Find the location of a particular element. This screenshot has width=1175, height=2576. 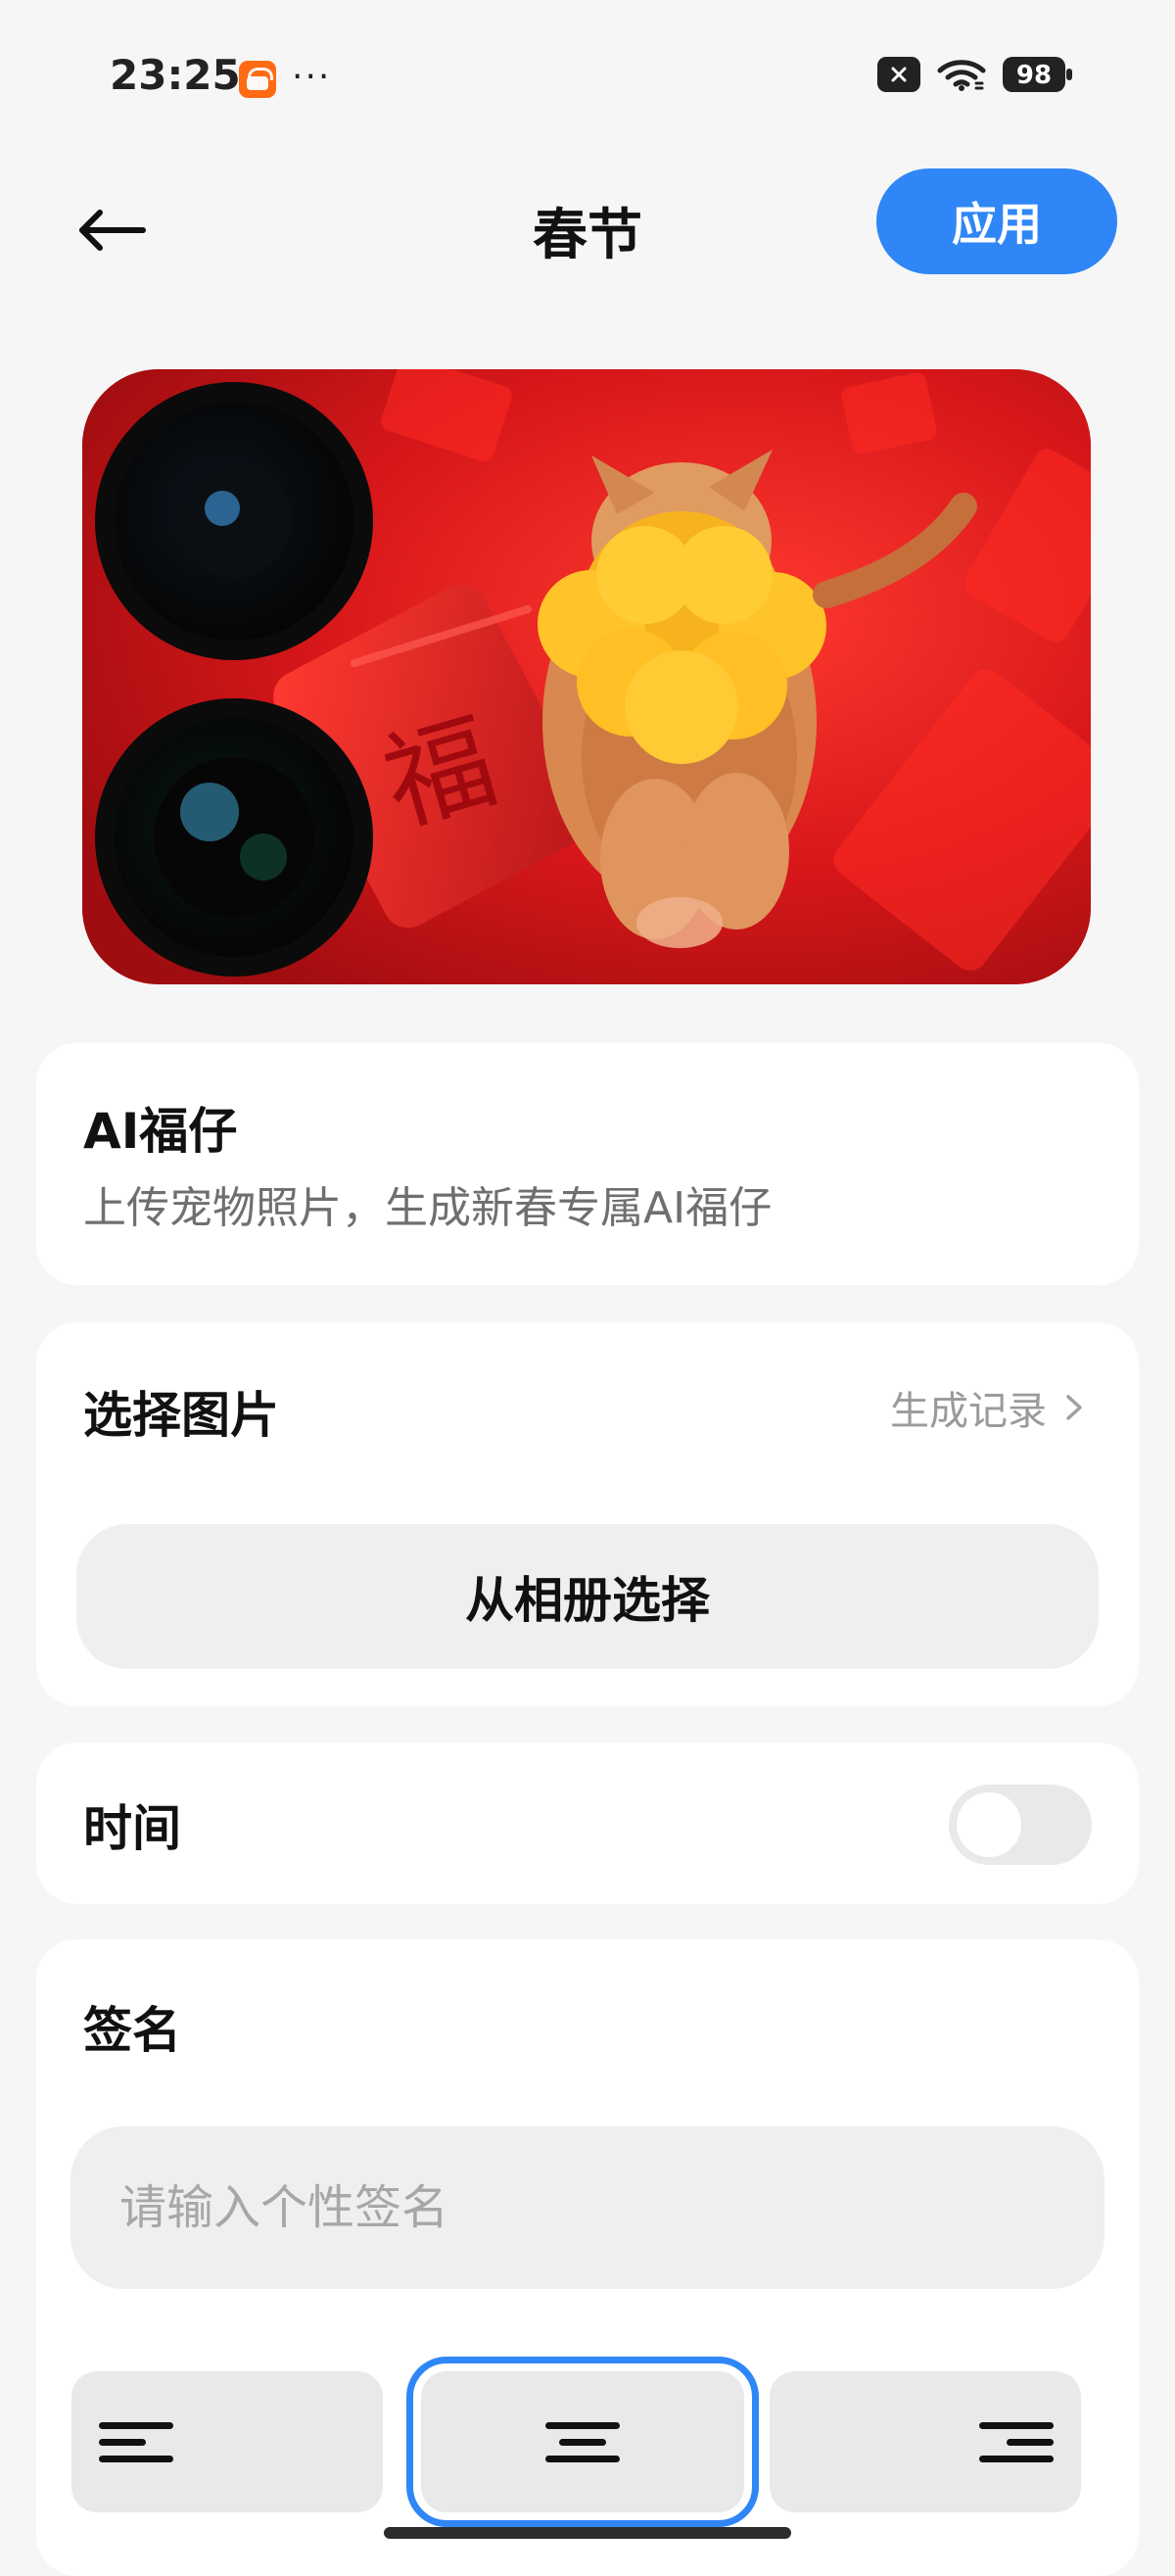

status-time: 23:25 is located at coordinates (175, 75).